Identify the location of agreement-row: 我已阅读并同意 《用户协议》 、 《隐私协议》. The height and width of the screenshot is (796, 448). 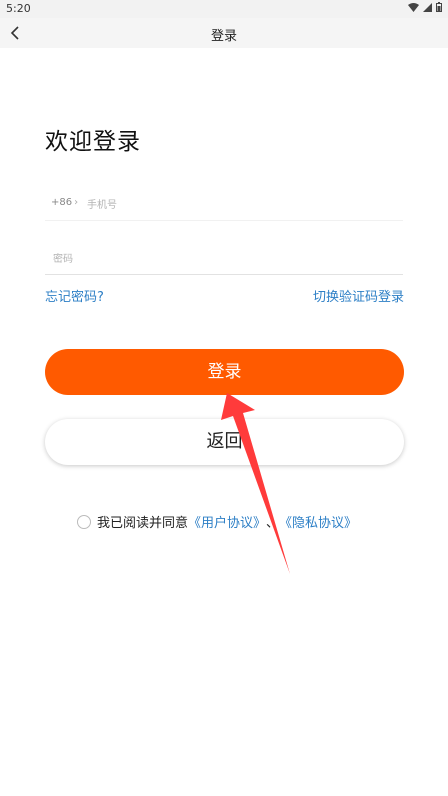
(217, 521).